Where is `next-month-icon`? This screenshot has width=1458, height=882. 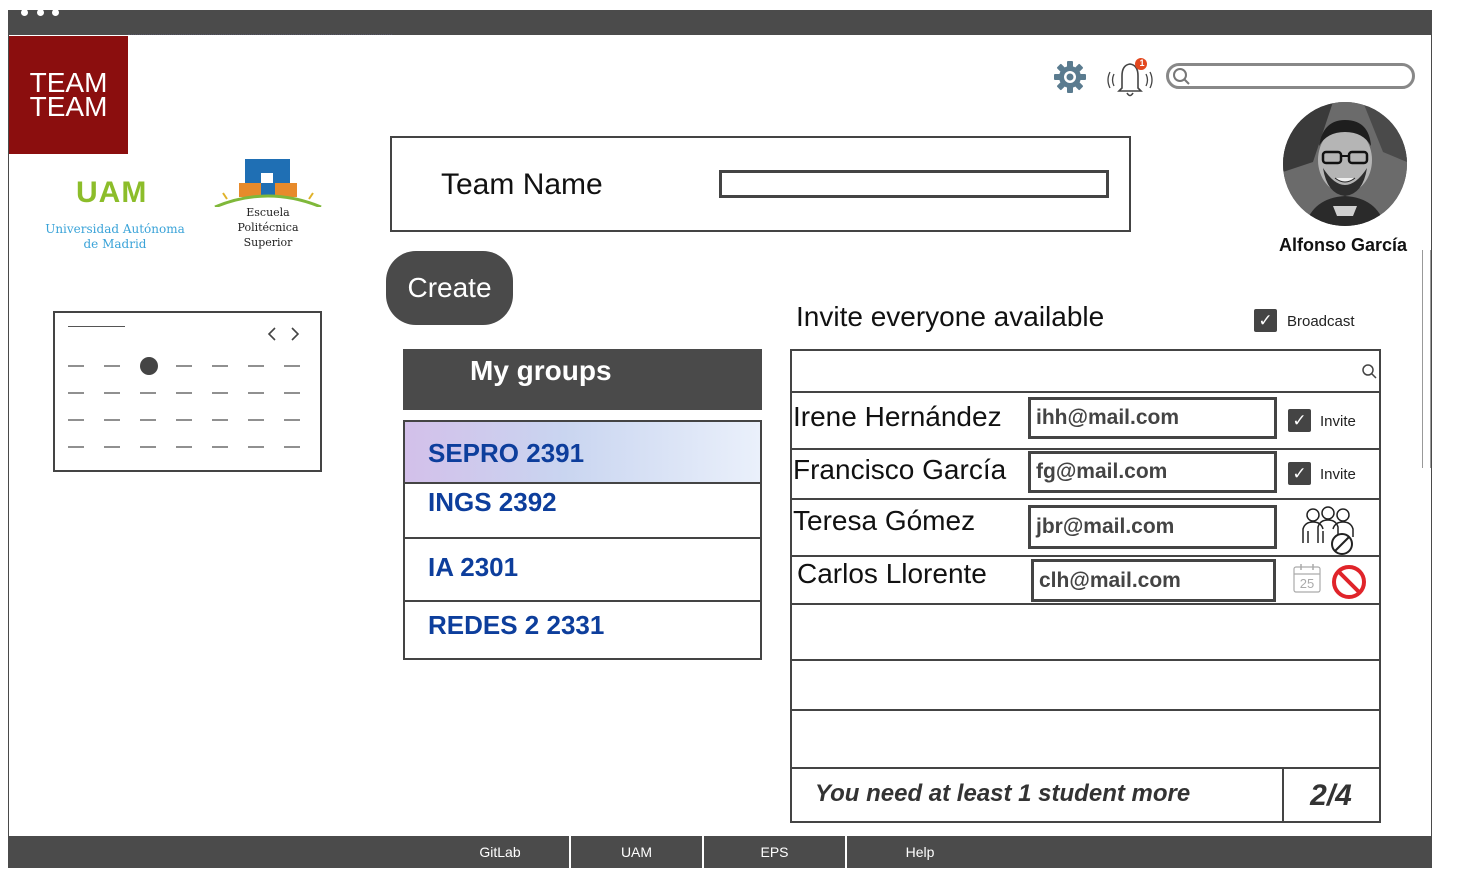 next-month-icon is located at coordinates (295, 334).